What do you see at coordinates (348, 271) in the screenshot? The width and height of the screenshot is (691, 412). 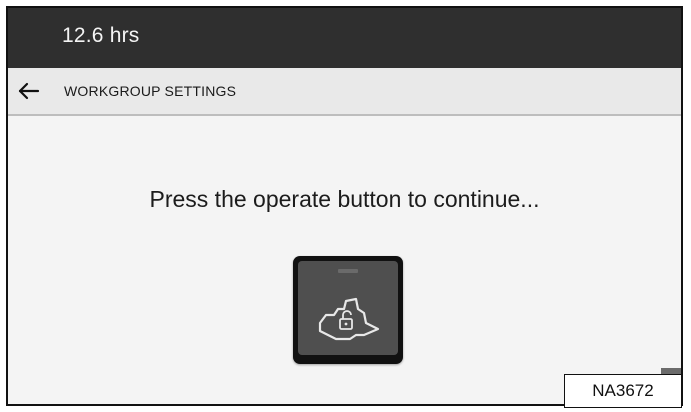 I see `operate-indicator` at bounding box center [348, 271].